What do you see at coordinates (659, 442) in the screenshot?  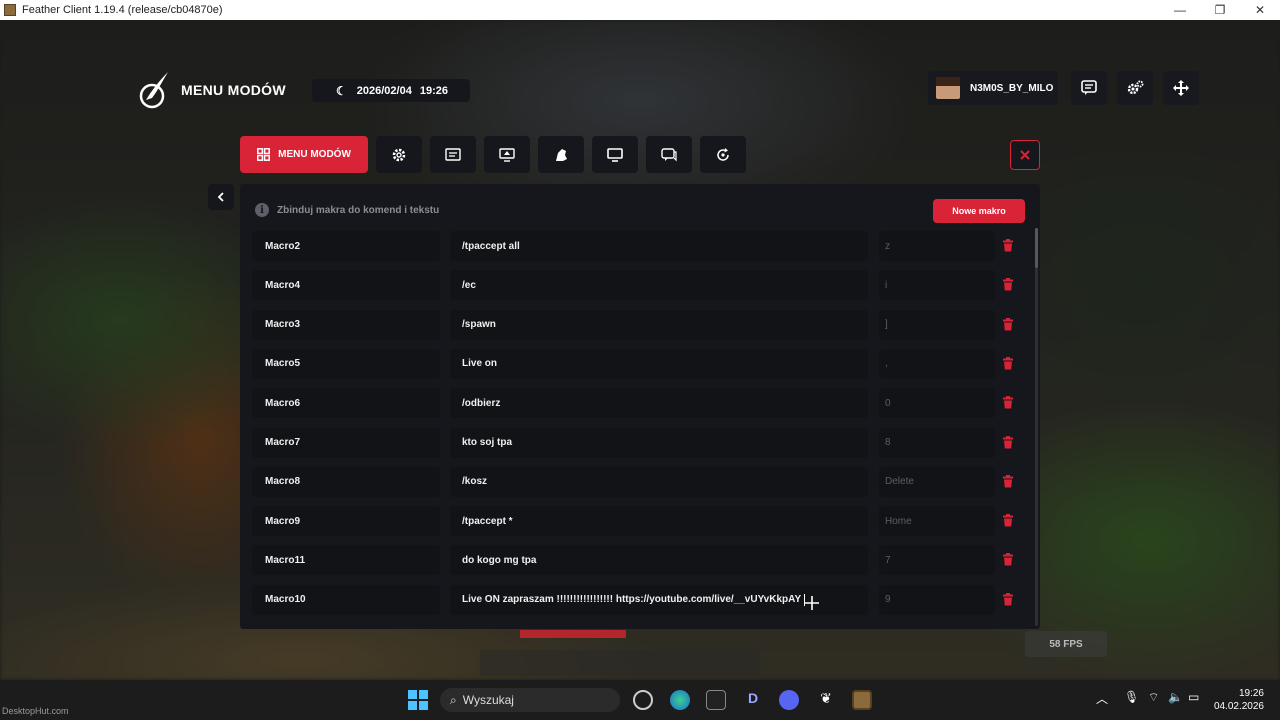 I see `macro-command-field: kto soj tpa` at bounding box center [659, 442].